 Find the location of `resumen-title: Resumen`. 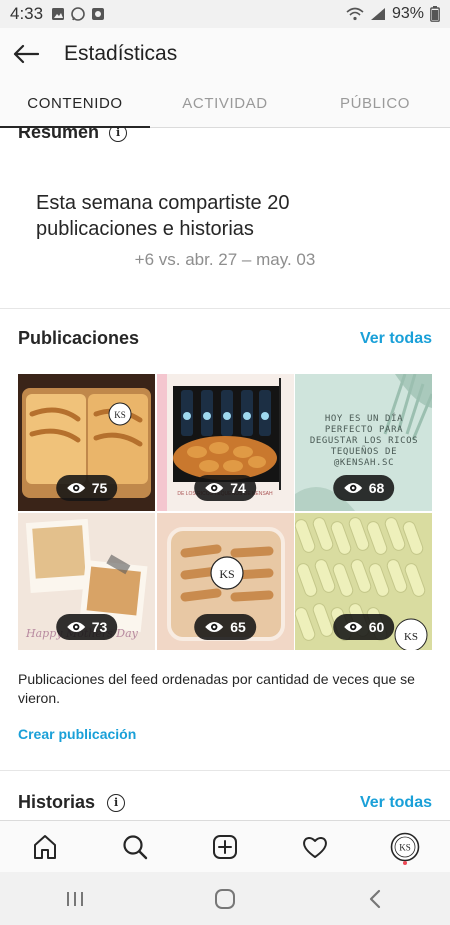

resumen-title: Resumen is located at coordinates (59, 135).